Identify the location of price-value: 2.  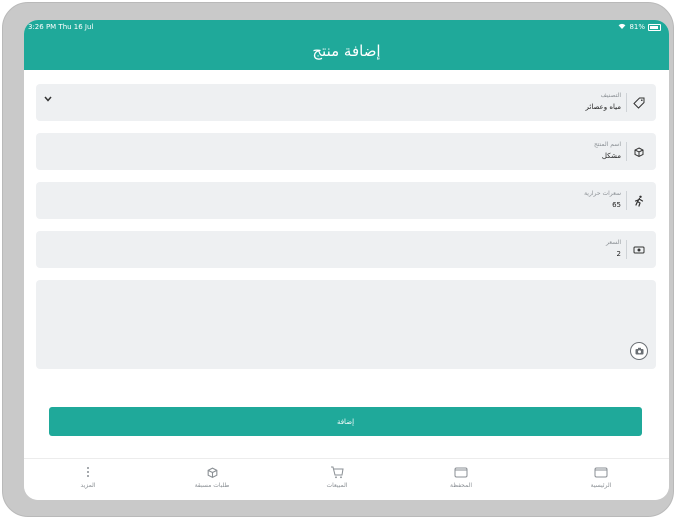
(618, 254).